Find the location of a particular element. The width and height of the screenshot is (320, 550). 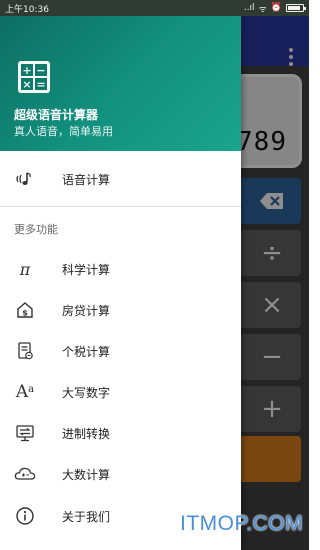

app-name: 超级语音计算器 is located at coordinates (56, 115).